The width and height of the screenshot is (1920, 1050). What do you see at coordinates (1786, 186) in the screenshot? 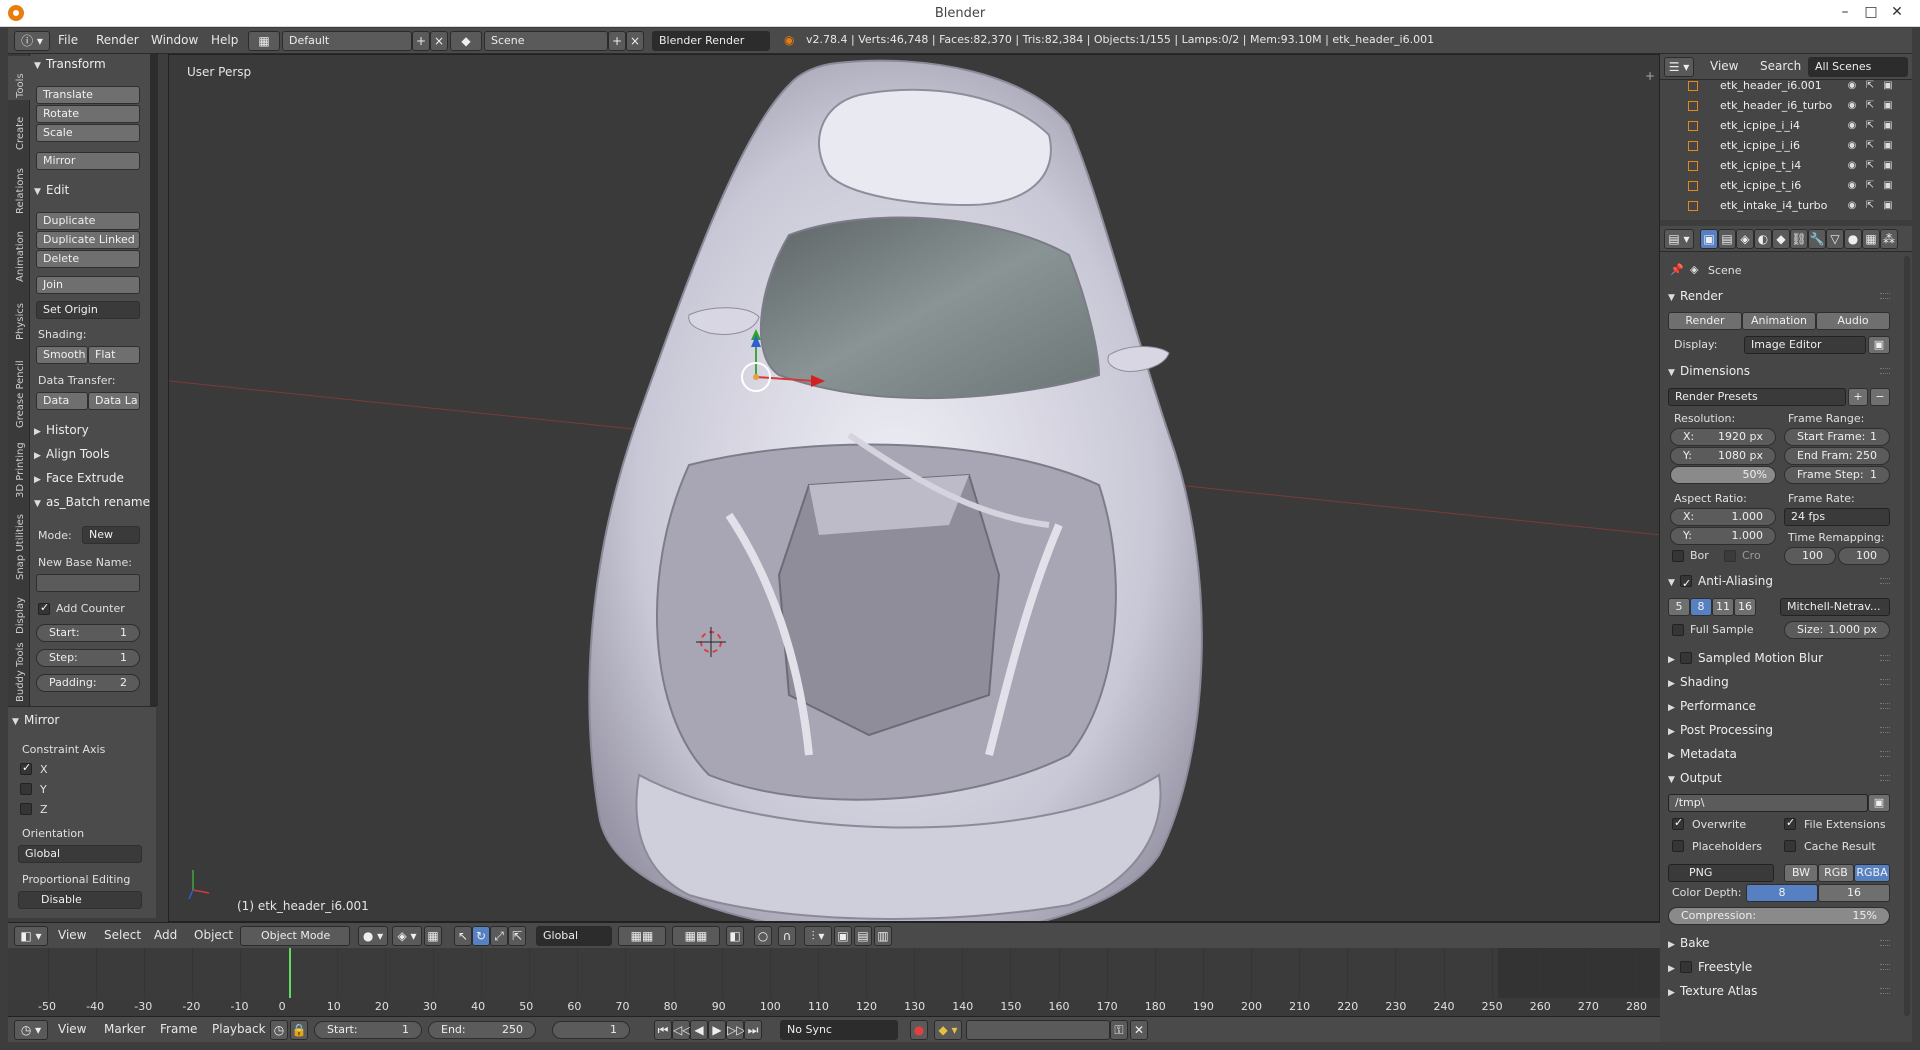
I see `outliner-row: etk_icpipe_t_i6 ◉ ⇱ ▣` at bounding box center [1786, 186].